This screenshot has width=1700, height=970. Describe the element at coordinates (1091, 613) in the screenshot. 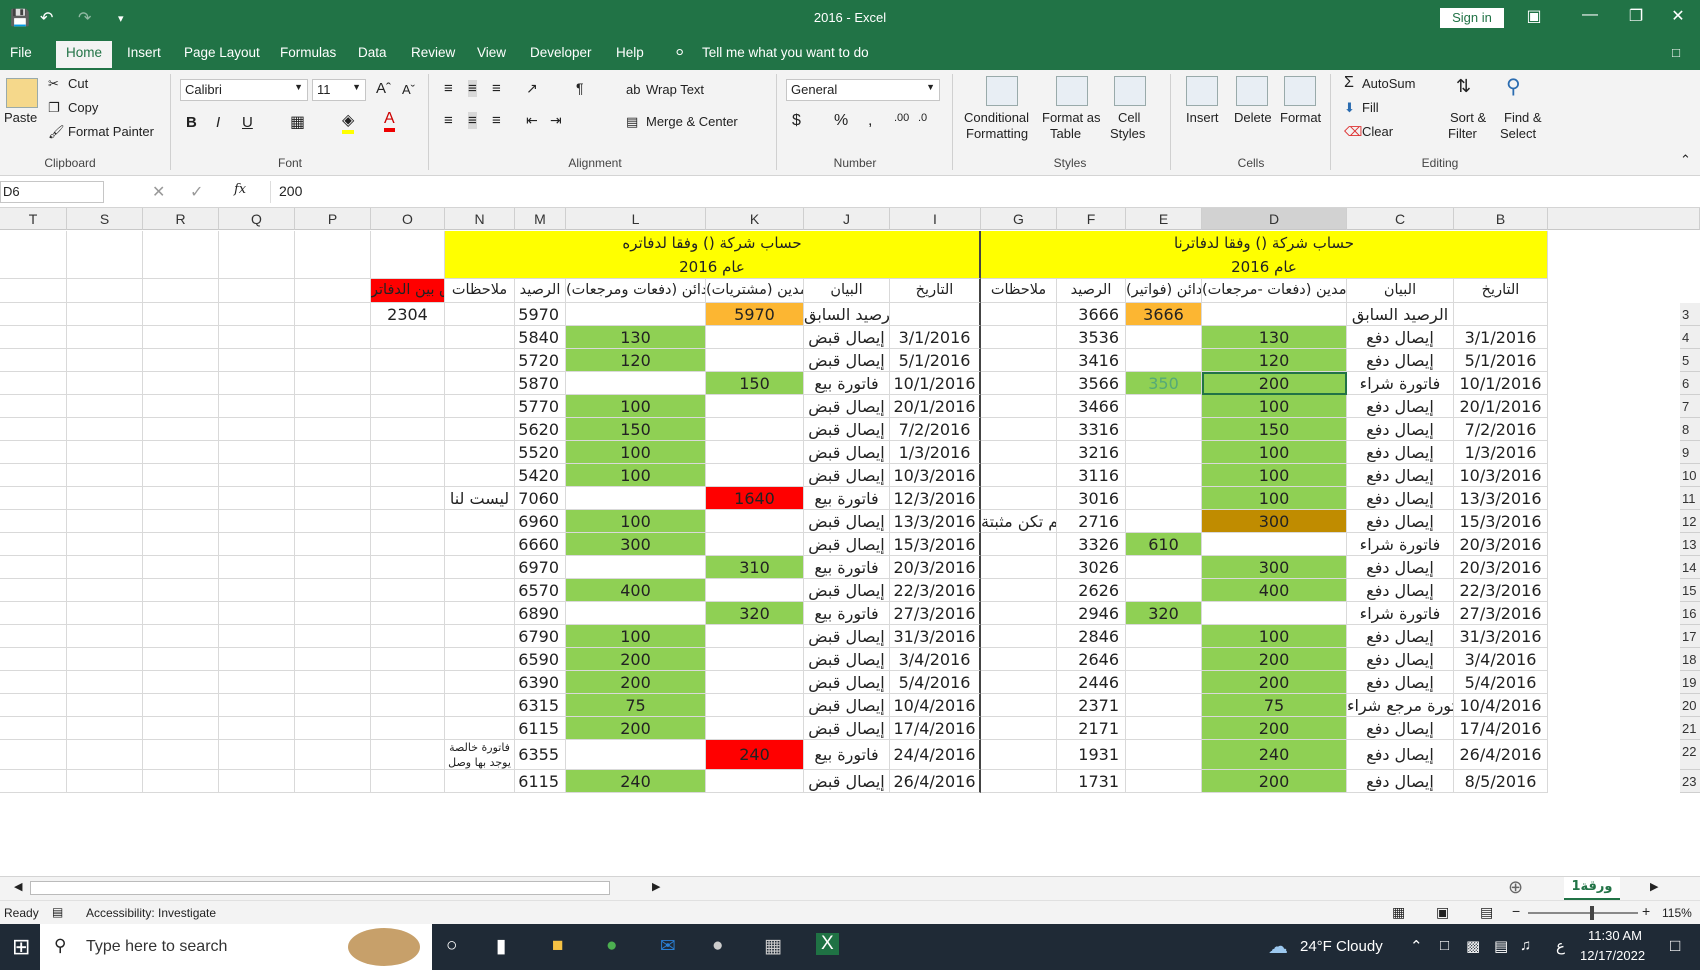

I see `cell-f16: 2946` at that location.